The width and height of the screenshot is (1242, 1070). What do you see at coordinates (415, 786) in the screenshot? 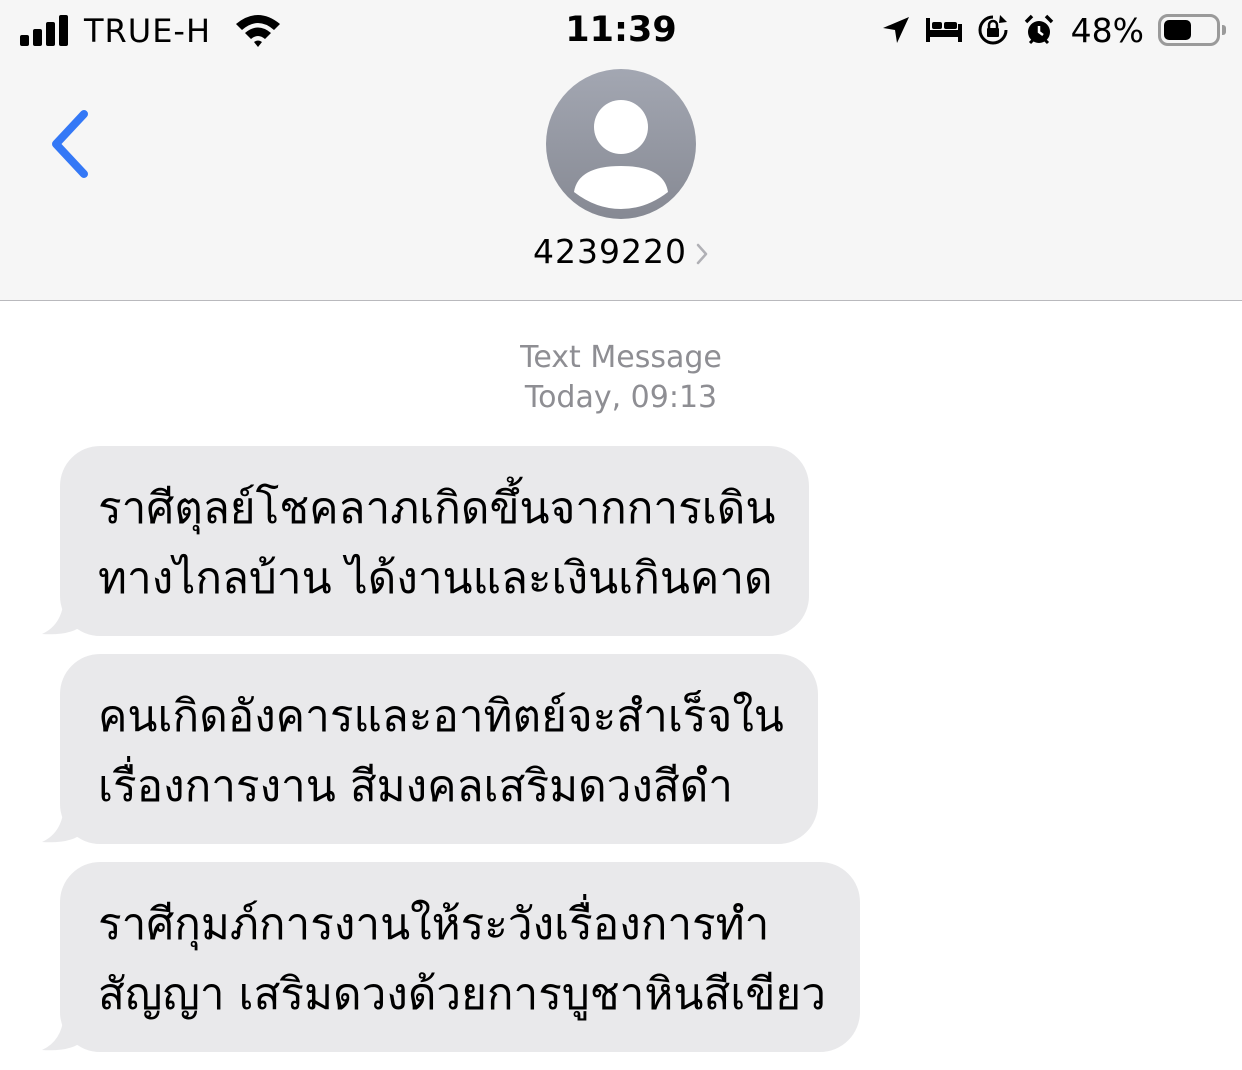
I see `message-line: เรื่องการงาน สีมงคลเสริมดวงสีดำ` at bounding box center [415, 786].